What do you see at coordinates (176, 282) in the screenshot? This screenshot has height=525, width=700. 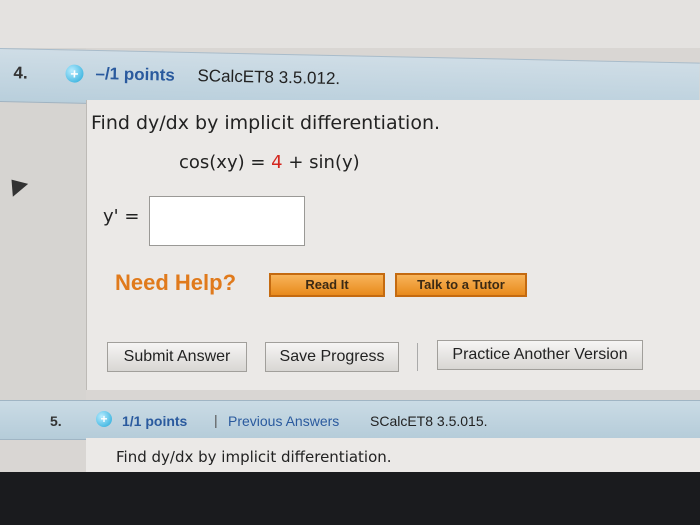 I see `need-help-label: Need Help?` at bounding box center [176, 282].